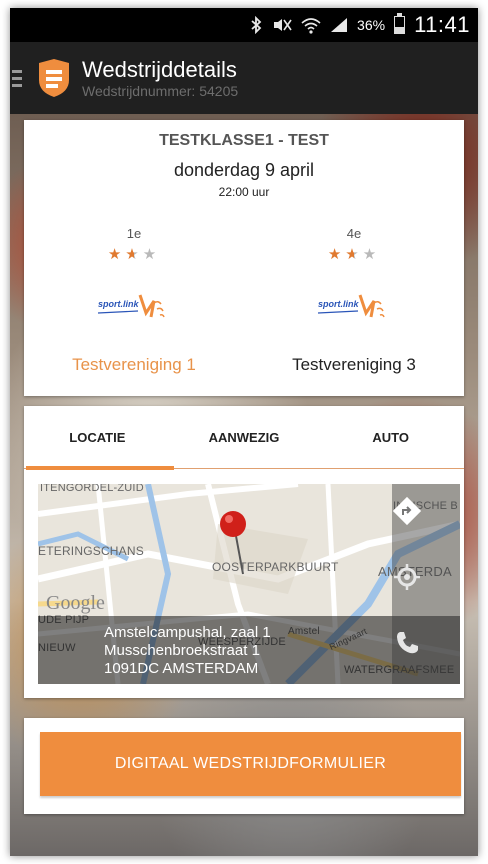 The height and width of the screenshot is (864, 488). I want to click on home-rank: 1e, so click(134, 233).